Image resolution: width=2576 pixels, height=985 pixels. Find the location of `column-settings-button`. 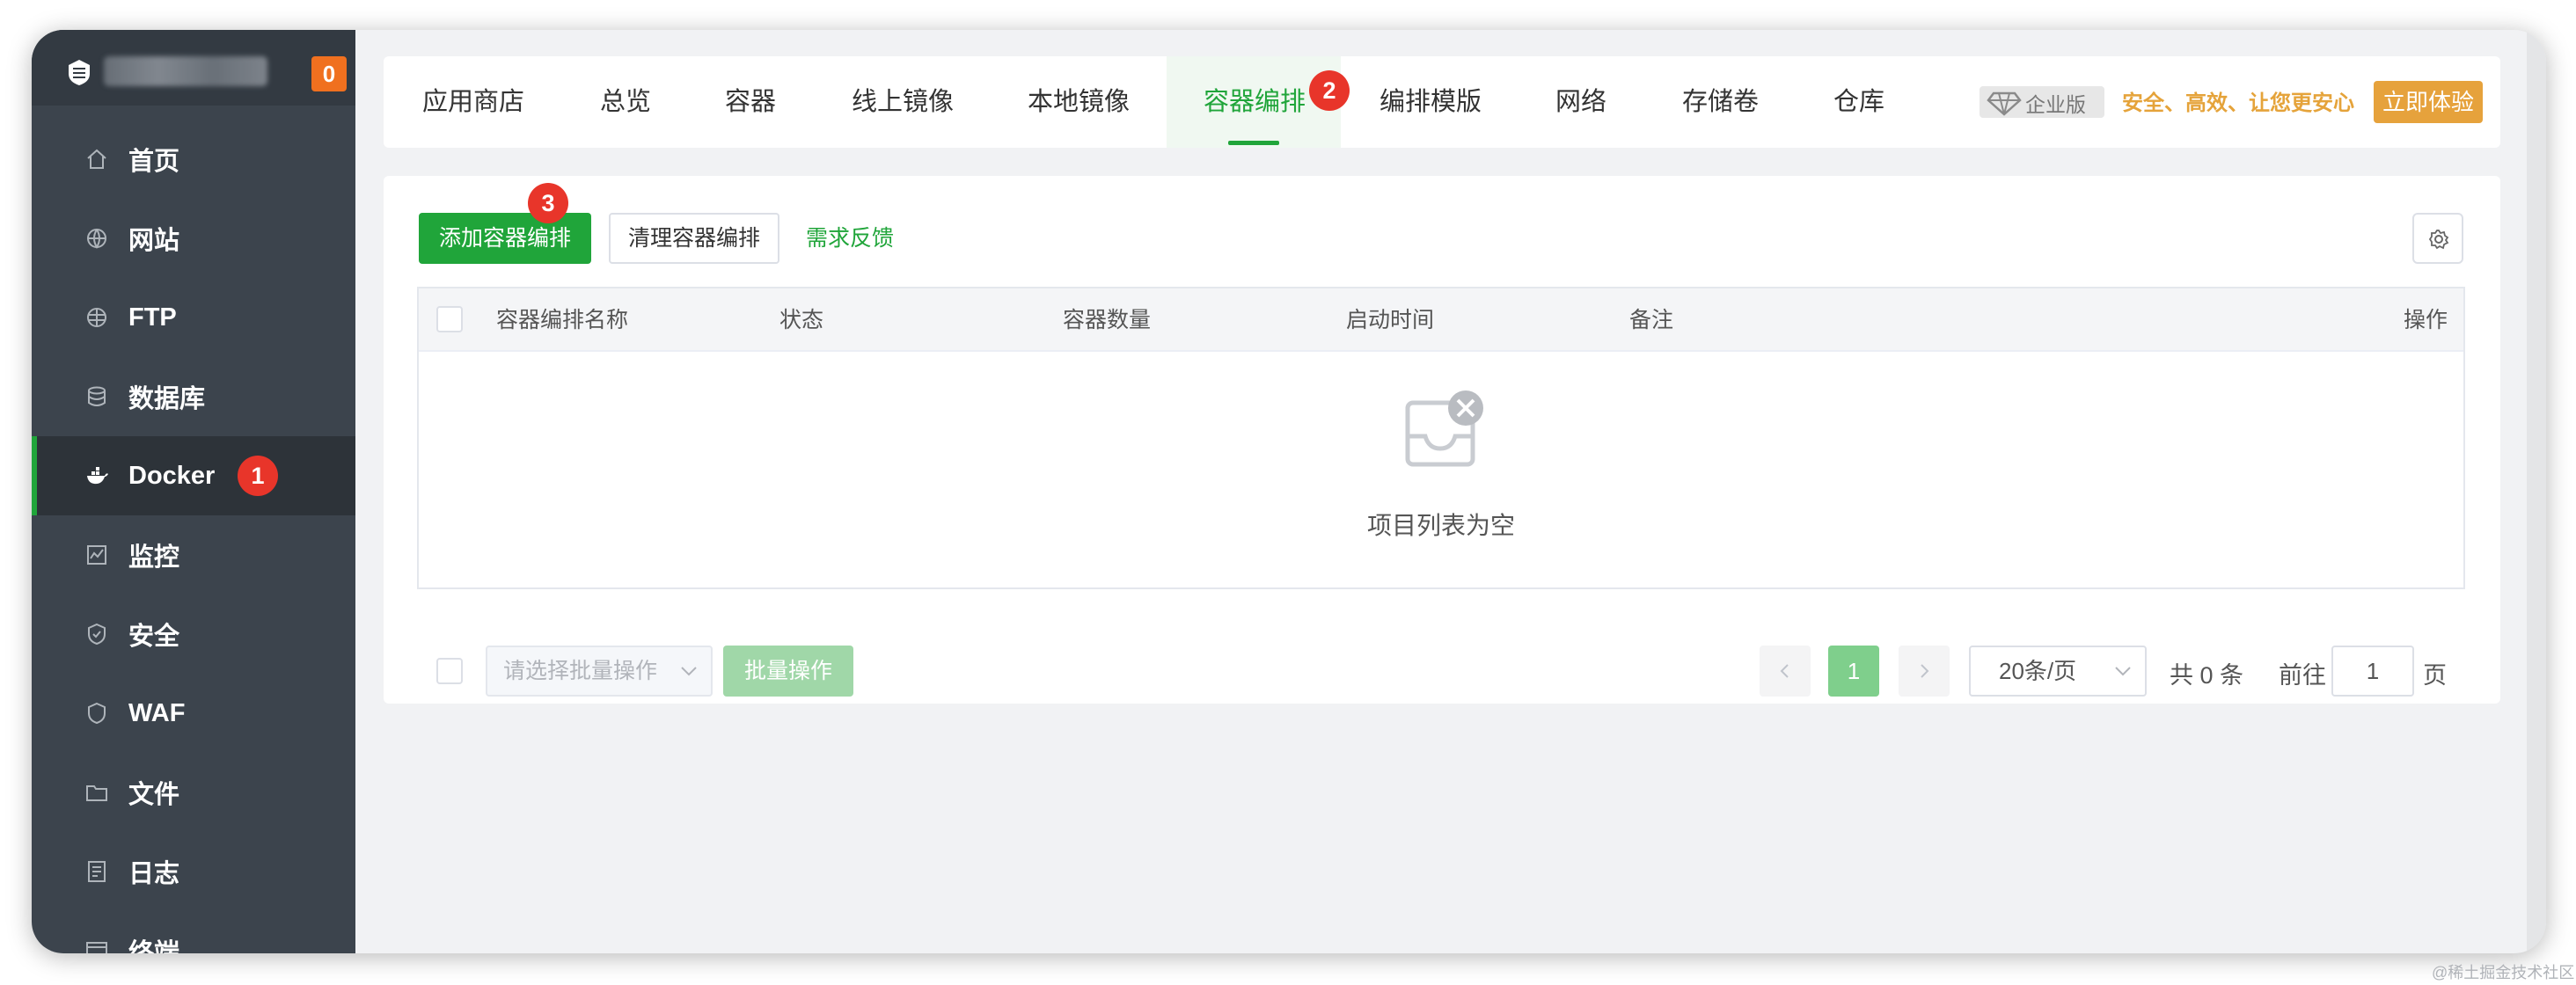

column-settings-button is located at coordinates (2437, 239).